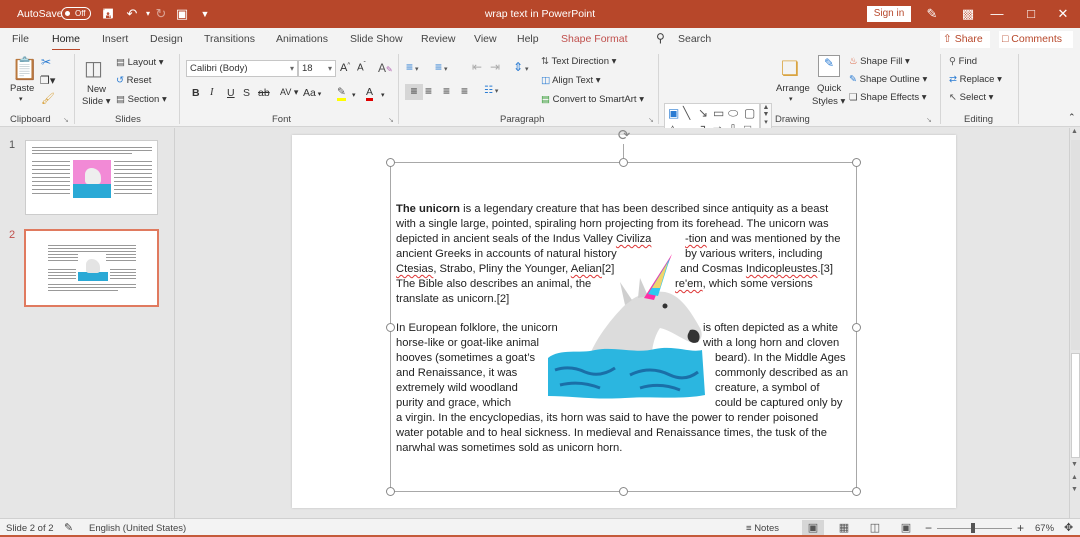  Describe the element at coordinates (1036, 39) in the screenshot. I see `comments-button: □ Comments` at that location.